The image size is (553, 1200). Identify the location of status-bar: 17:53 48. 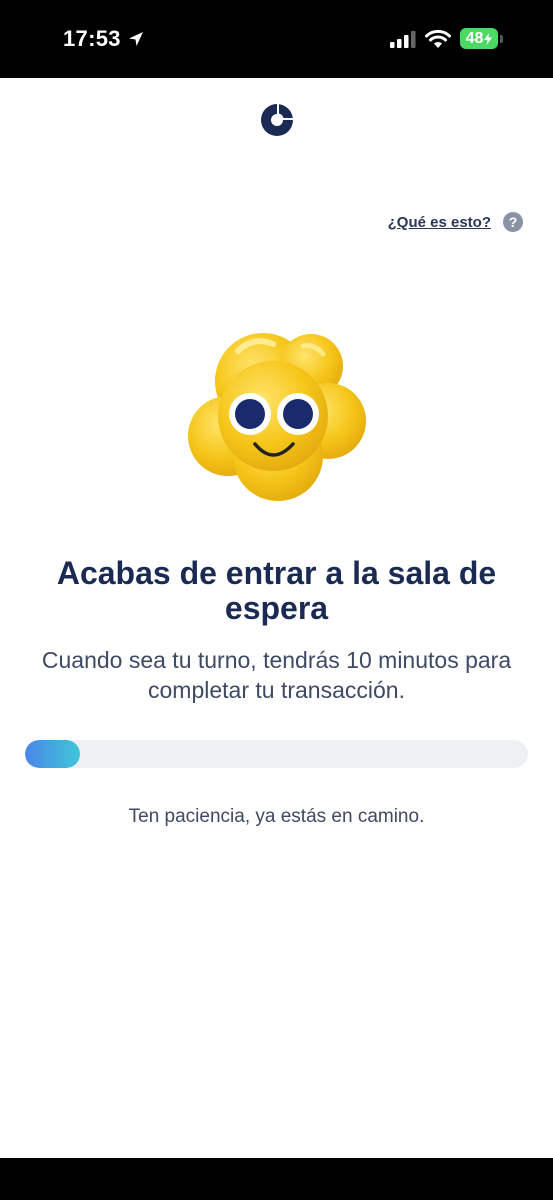
(276, 39).